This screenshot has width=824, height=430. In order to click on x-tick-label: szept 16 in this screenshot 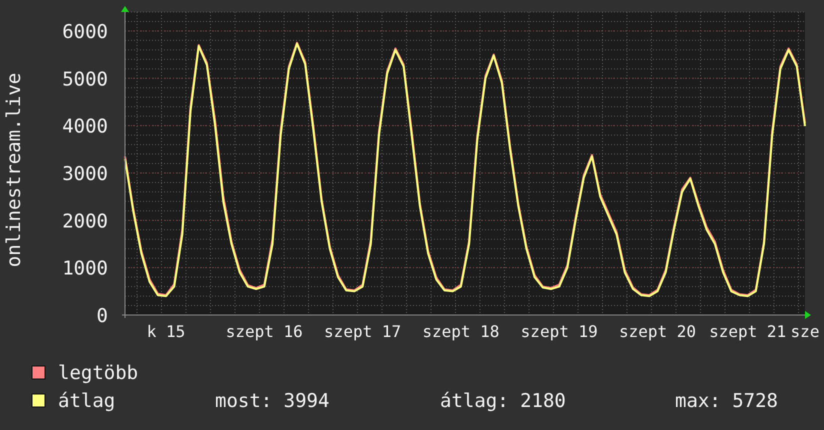, I will do `click(264, 331)`.